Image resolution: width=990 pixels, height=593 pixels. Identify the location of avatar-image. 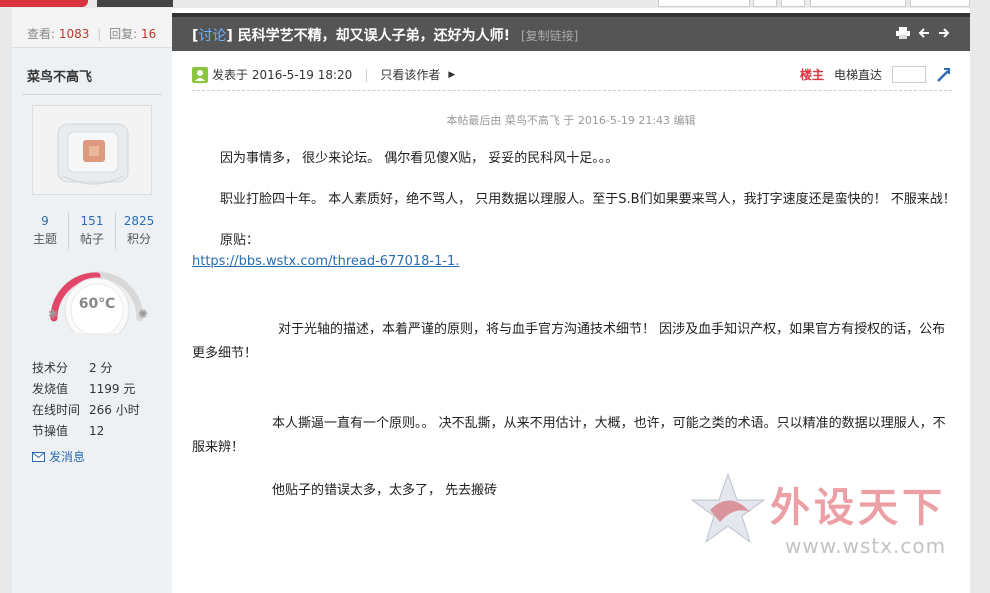
(92, 150).